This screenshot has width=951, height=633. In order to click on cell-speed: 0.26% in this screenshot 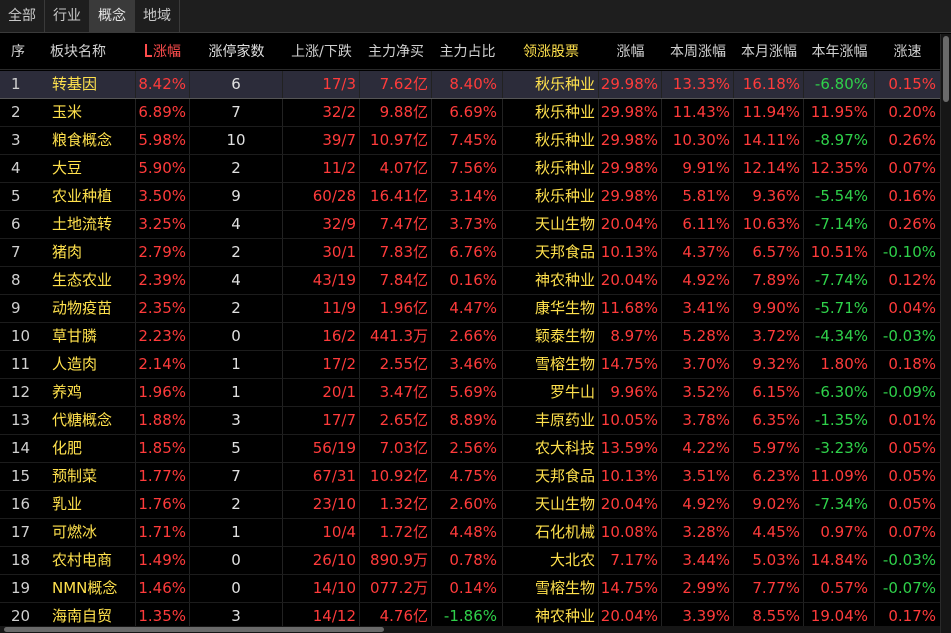, I will do `click(912, 140)`.